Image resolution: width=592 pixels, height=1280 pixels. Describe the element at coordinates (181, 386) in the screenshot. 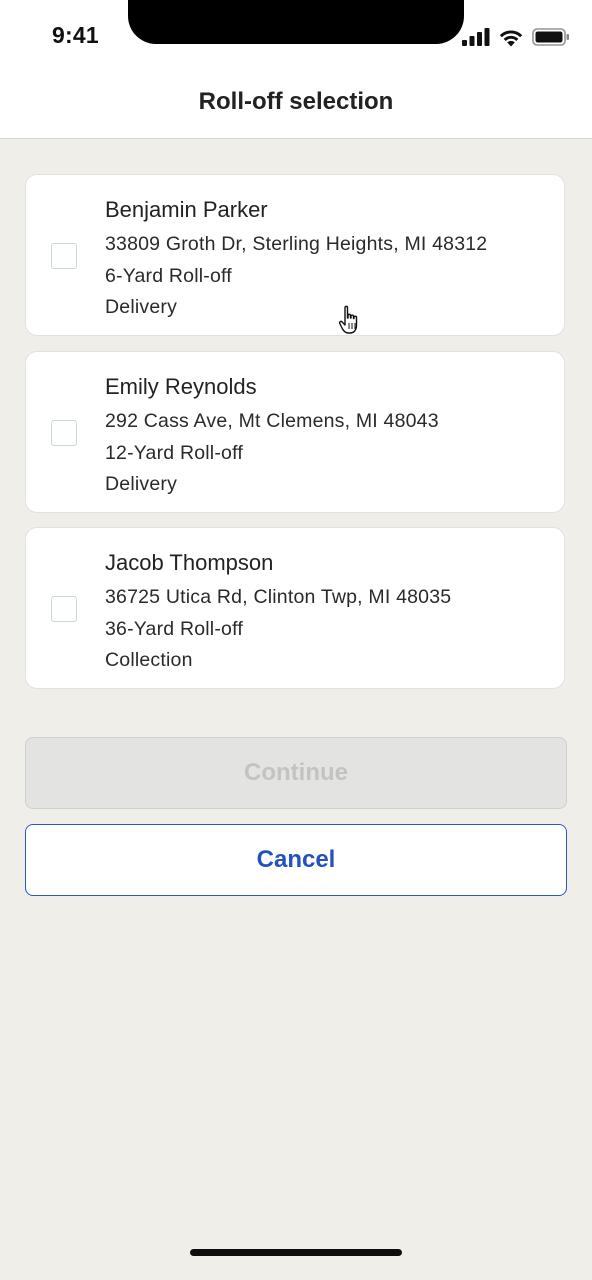

I see `customer-name: Emily Reynolds` at that location.